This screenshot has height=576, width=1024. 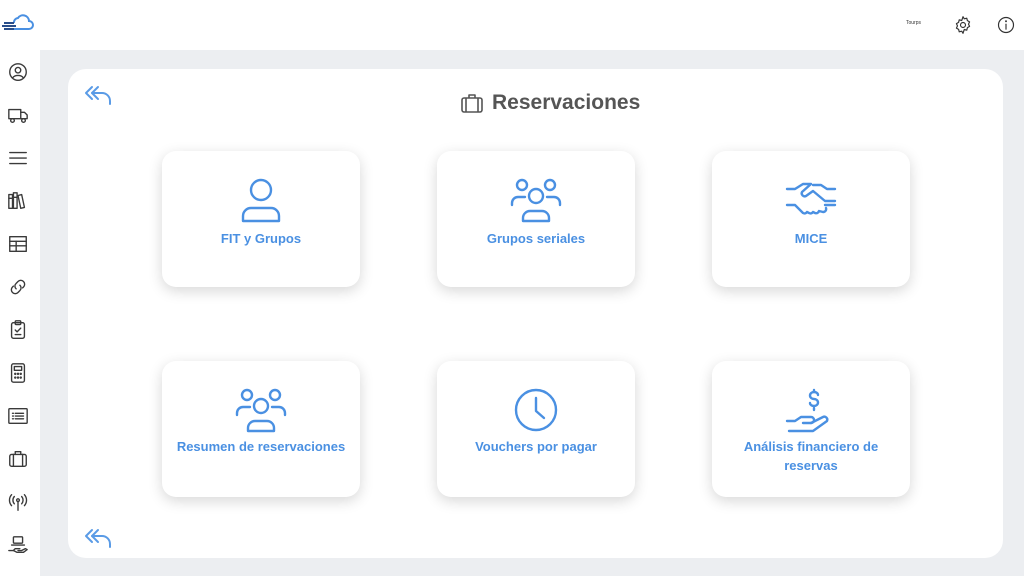 I want to click on card-vouchers-por-pagar: Vouchers por pagar, so click(x=536, y=429).